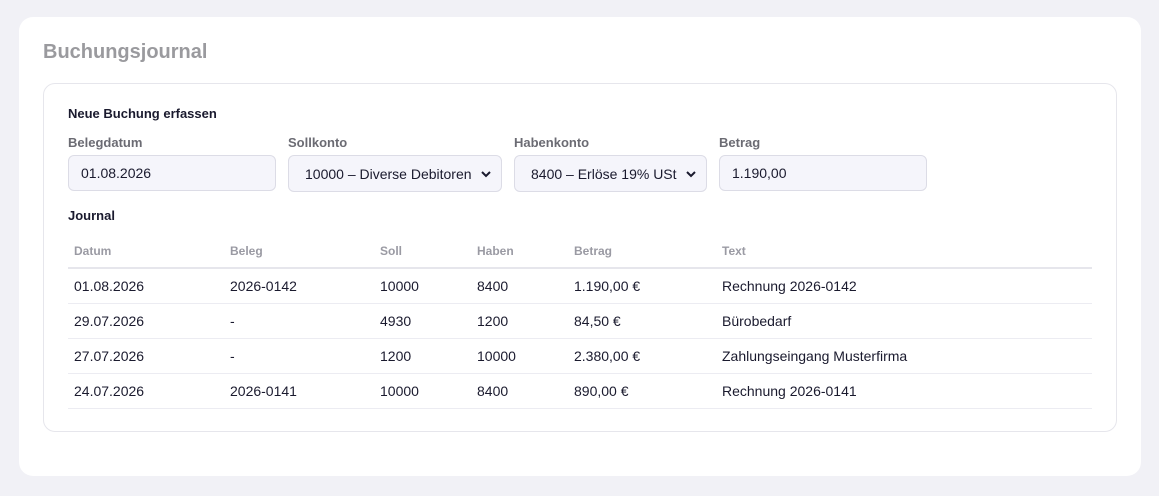 The height and width of the screenshot is (496, 1159). Describe the element at coordinates (105, 142) in the screenshot. I see `belegdatum-label: Belegdatum` at that location.